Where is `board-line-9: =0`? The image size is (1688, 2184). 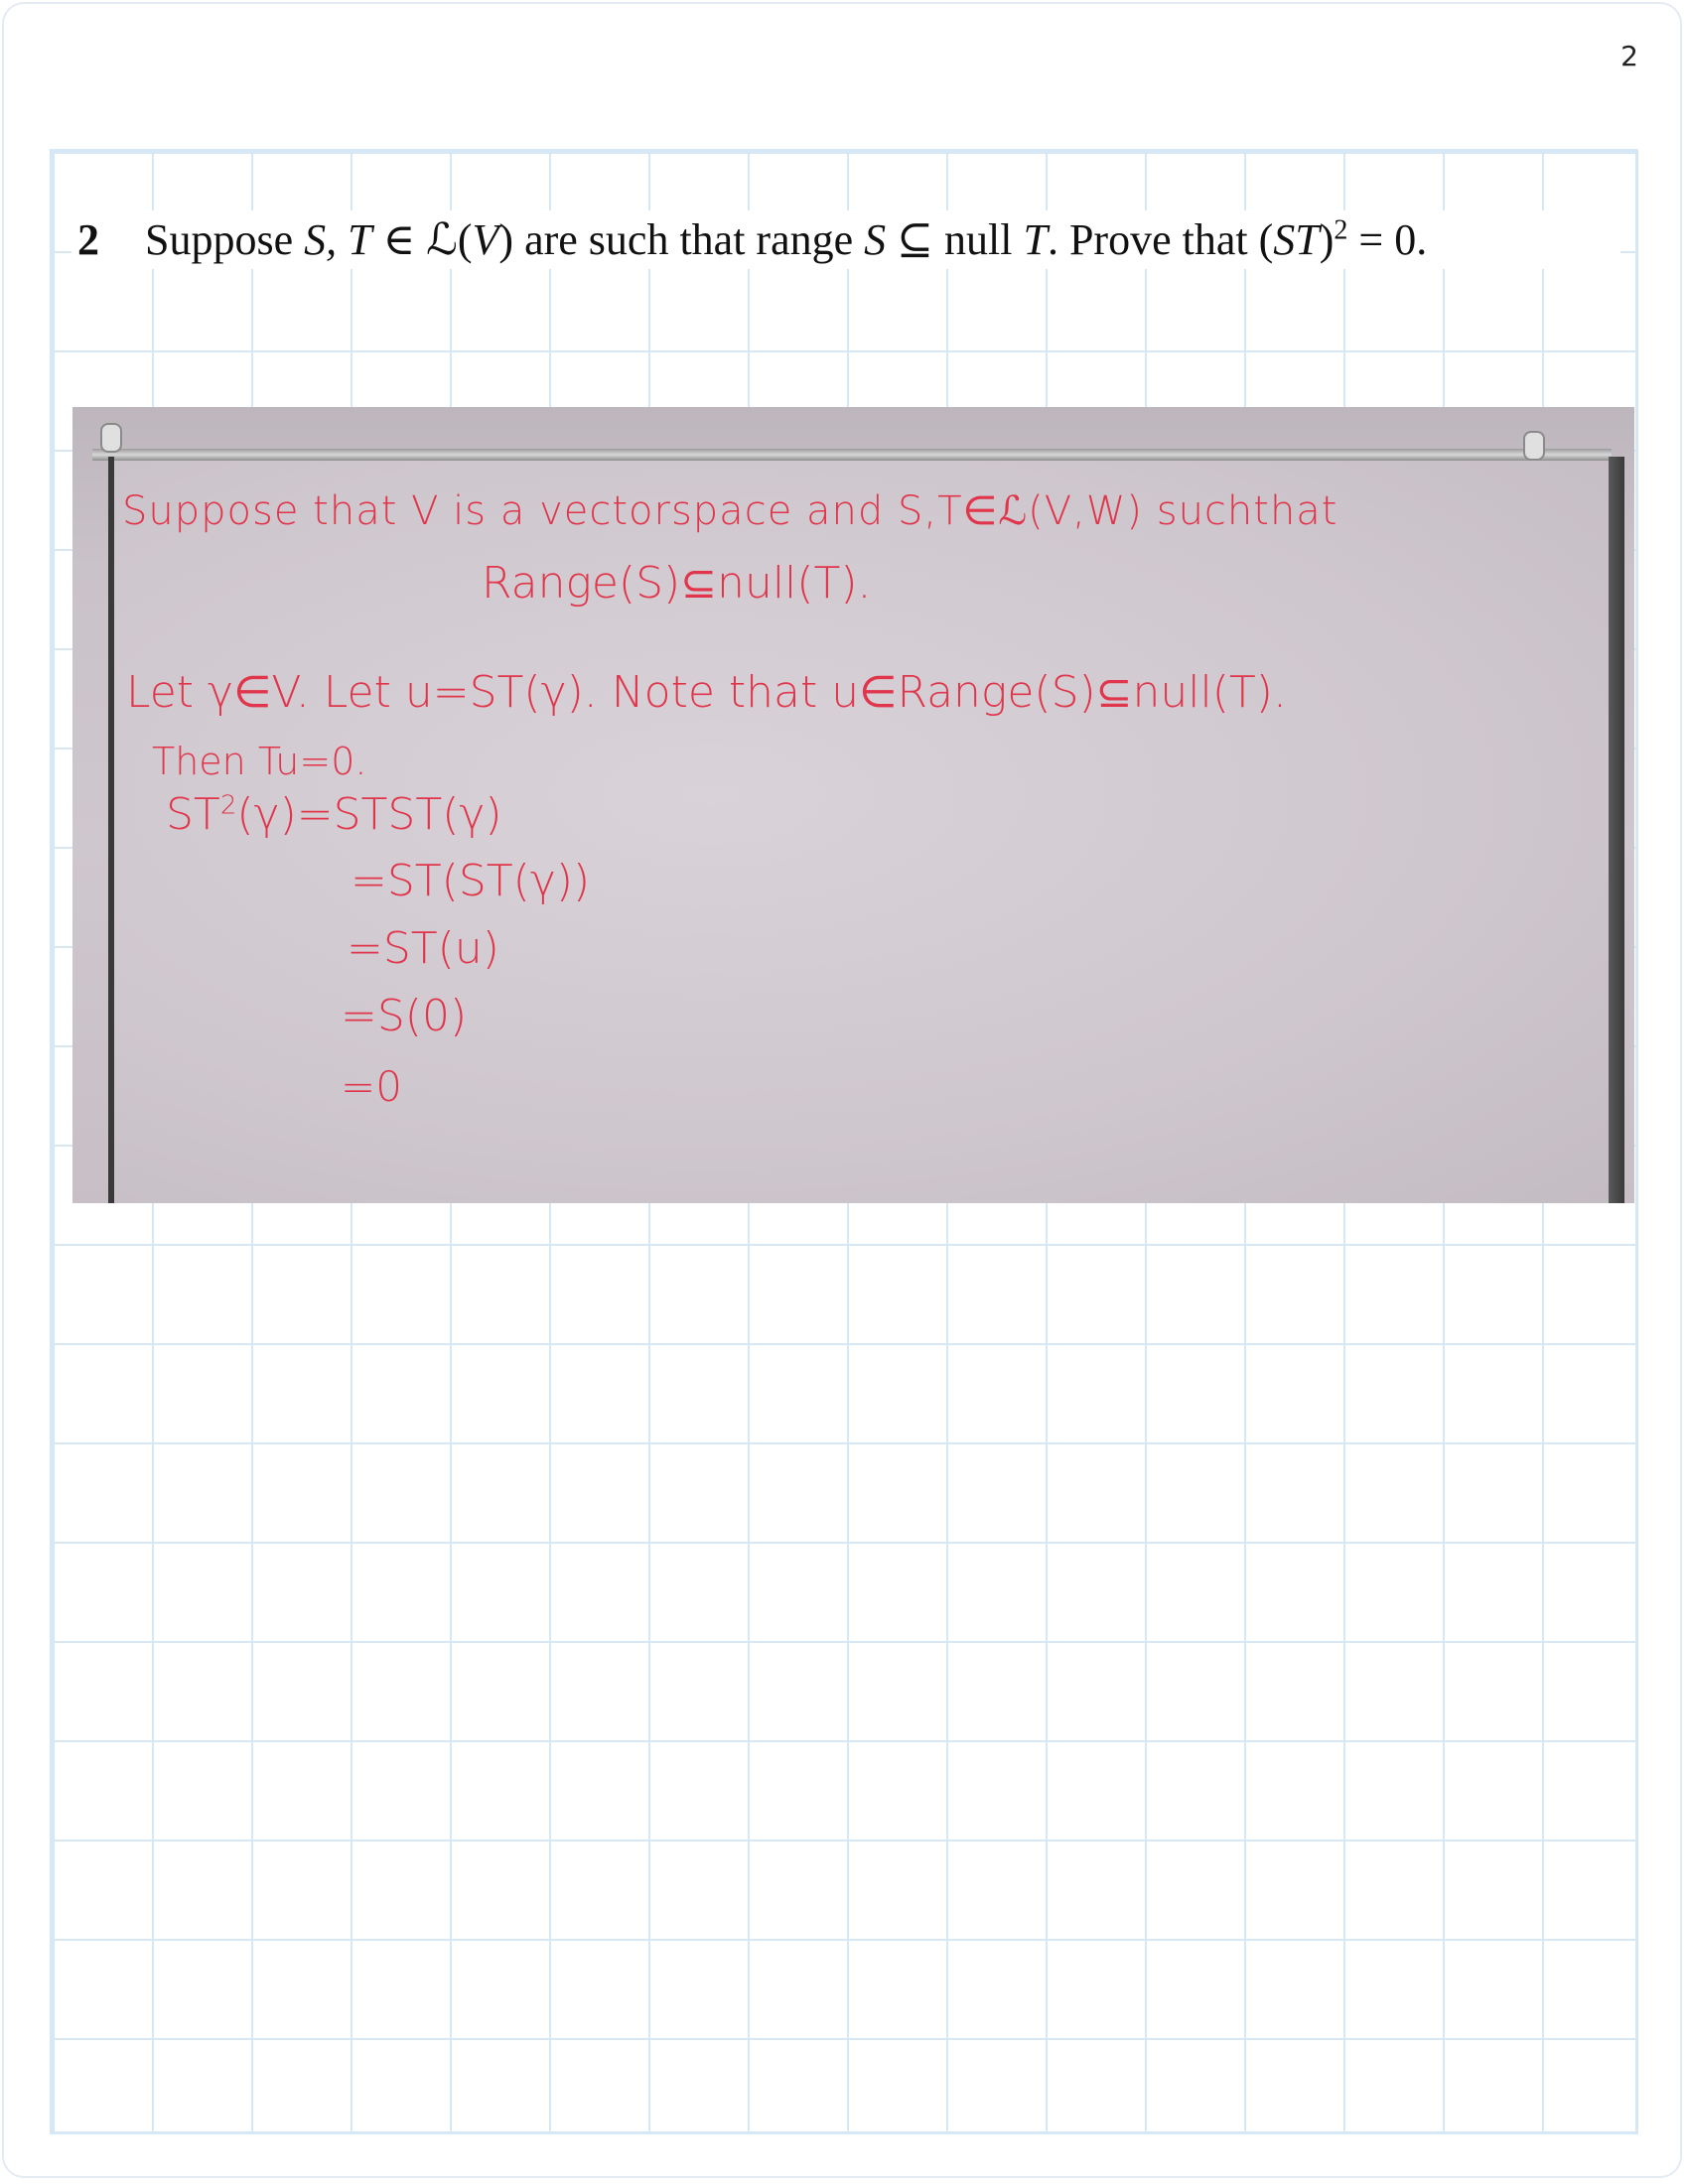 board-line-9: =0 is located at coordinates (371, 1086).